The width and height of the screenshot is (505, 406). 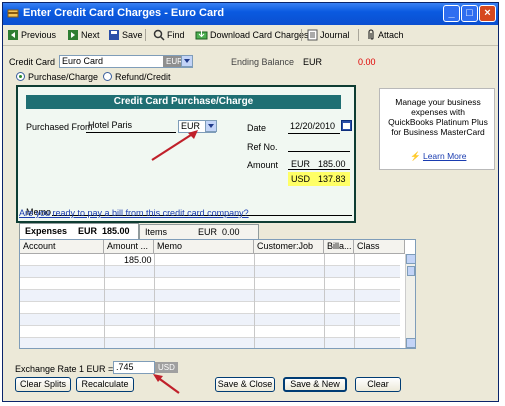 What do you see at coordinates (83, 61) in the screenshot?
I see `credit-card-value: Euro Card` at bounding box center [83, 61].